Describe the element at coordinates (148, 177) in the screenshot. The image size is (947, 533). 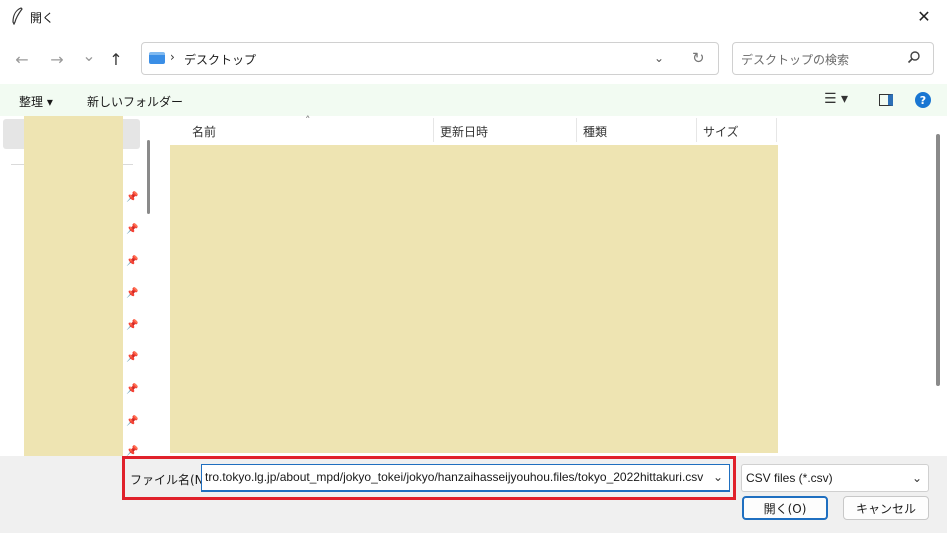
I see `nav-pane-scrollbar` at that location.